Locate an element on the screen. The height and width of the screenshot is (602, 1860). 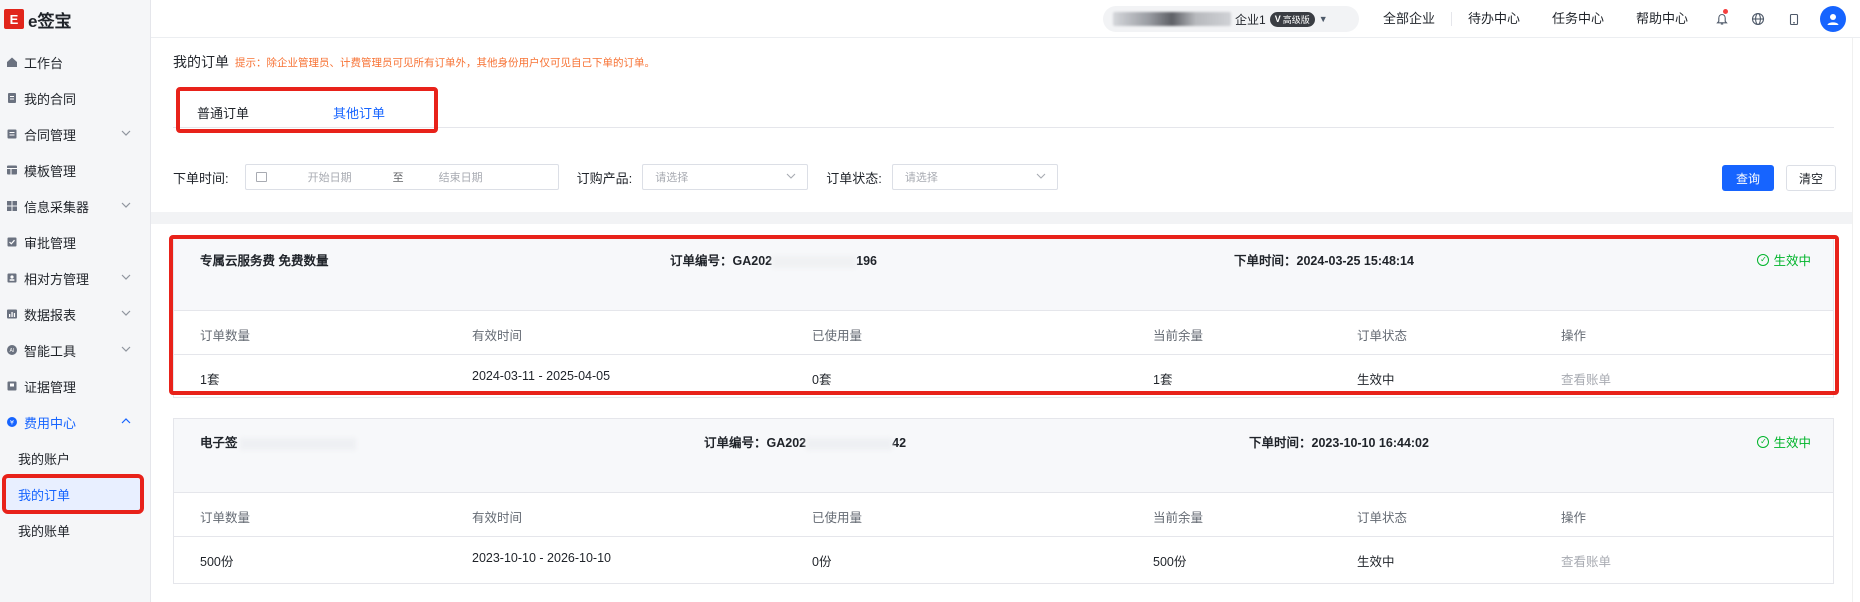
calendar-icon is located at coordinates (261, 177).